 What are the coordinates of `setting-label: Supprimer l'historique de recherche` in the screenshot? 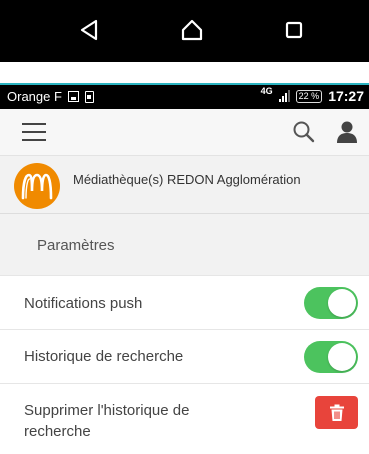 It's located at (107, 421).